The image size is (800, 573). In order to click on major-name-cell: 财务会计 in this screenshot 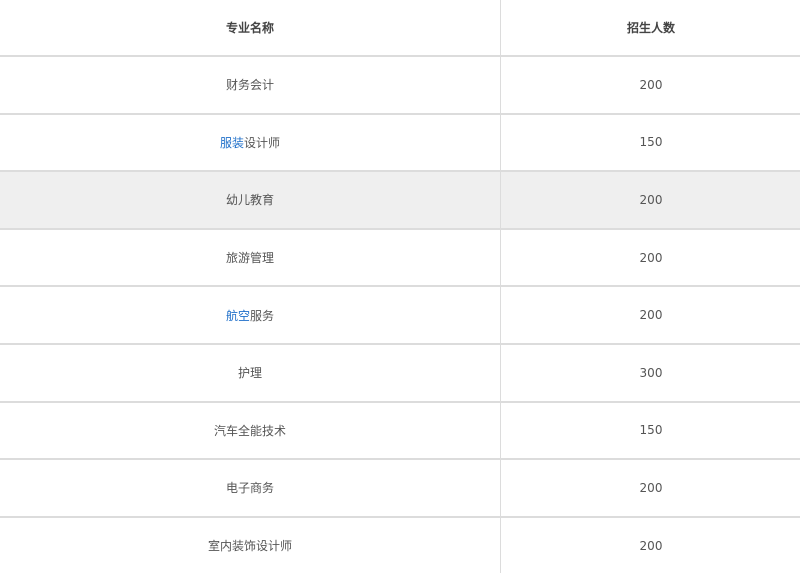, I will do `click(250, 85)`.